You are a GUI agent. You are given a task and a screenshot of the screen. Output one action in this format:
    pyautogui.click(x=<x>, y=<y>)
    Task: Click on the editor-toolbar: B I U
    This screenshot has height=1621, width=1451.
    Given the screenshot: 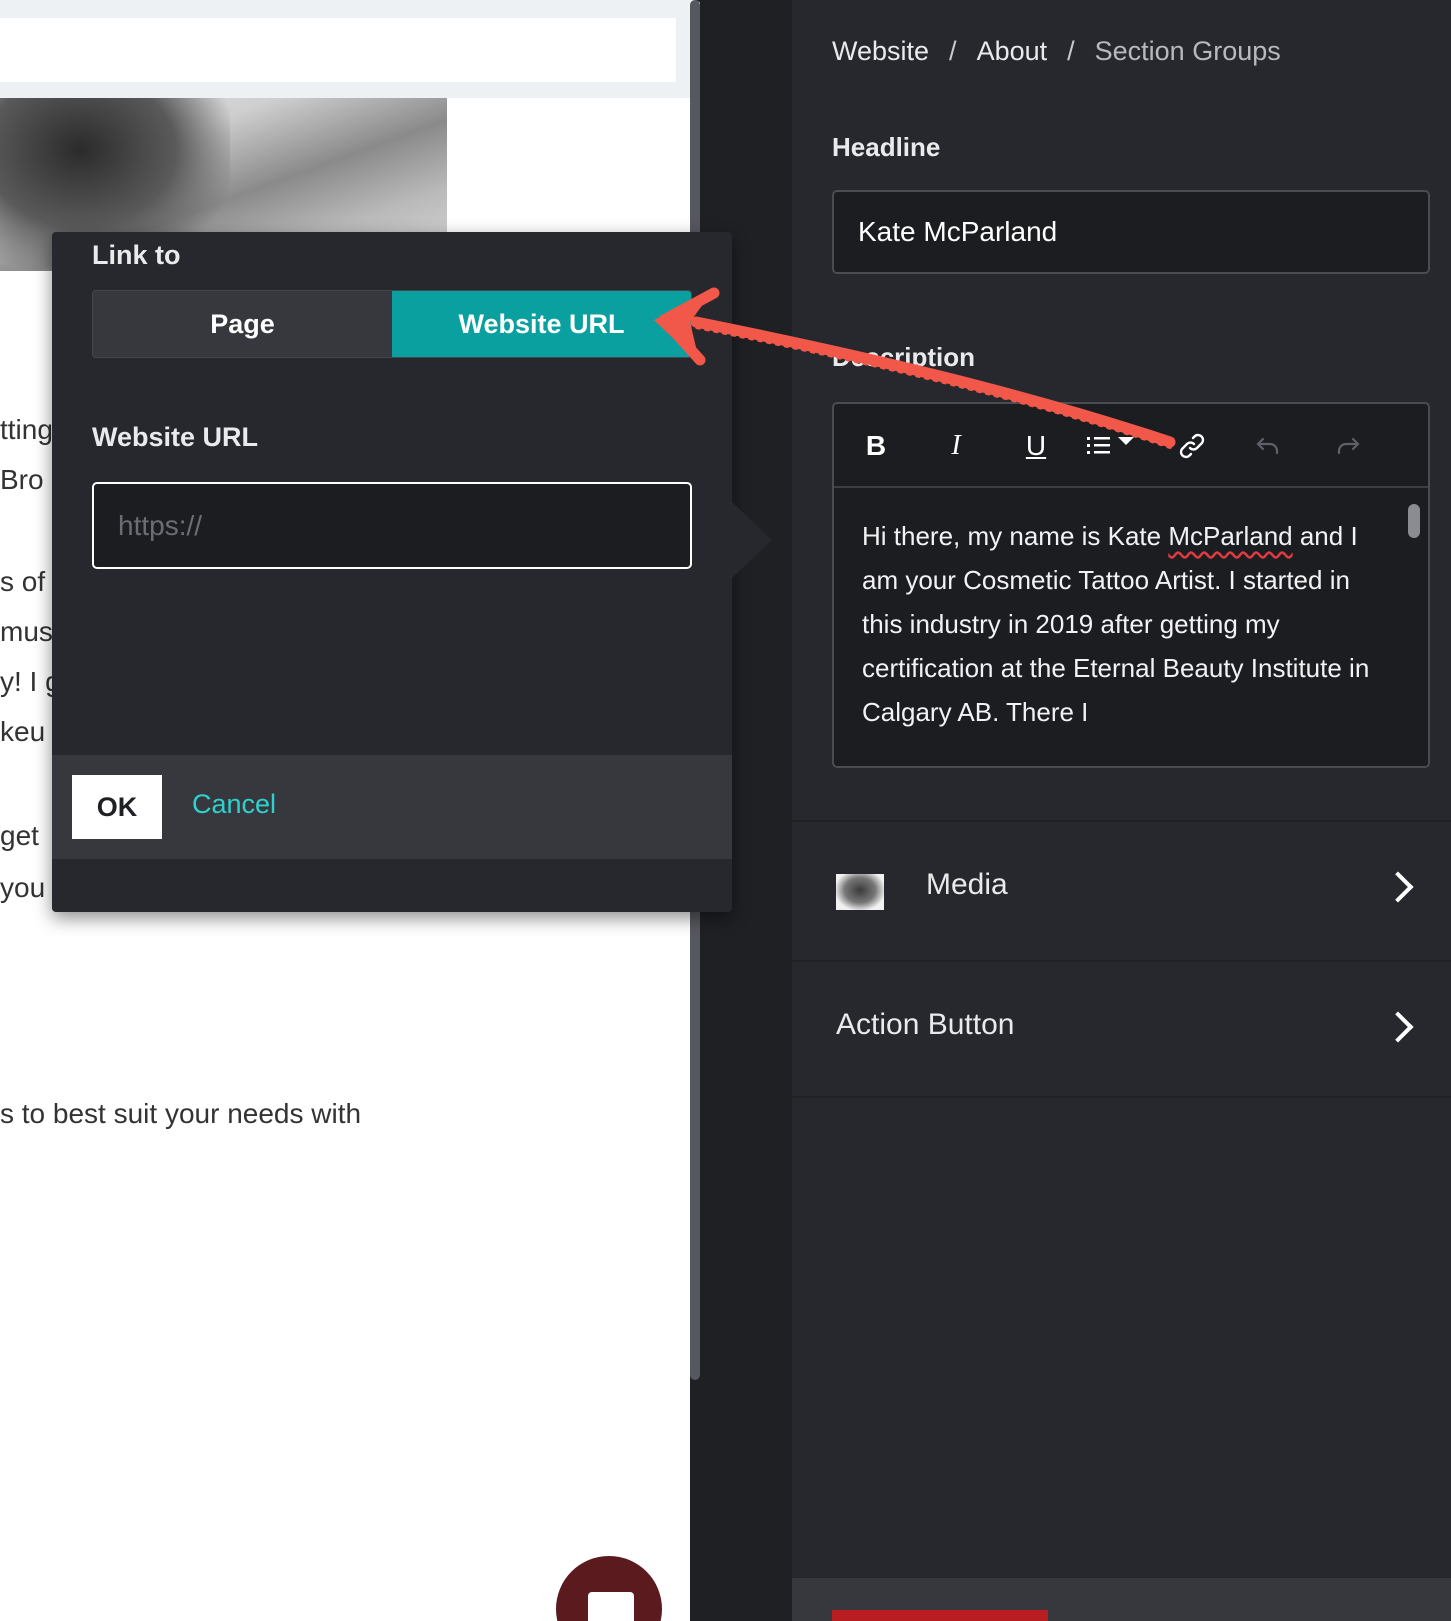 What is the action you would take?
    pyautogui.click(x=1131, y=446)
    